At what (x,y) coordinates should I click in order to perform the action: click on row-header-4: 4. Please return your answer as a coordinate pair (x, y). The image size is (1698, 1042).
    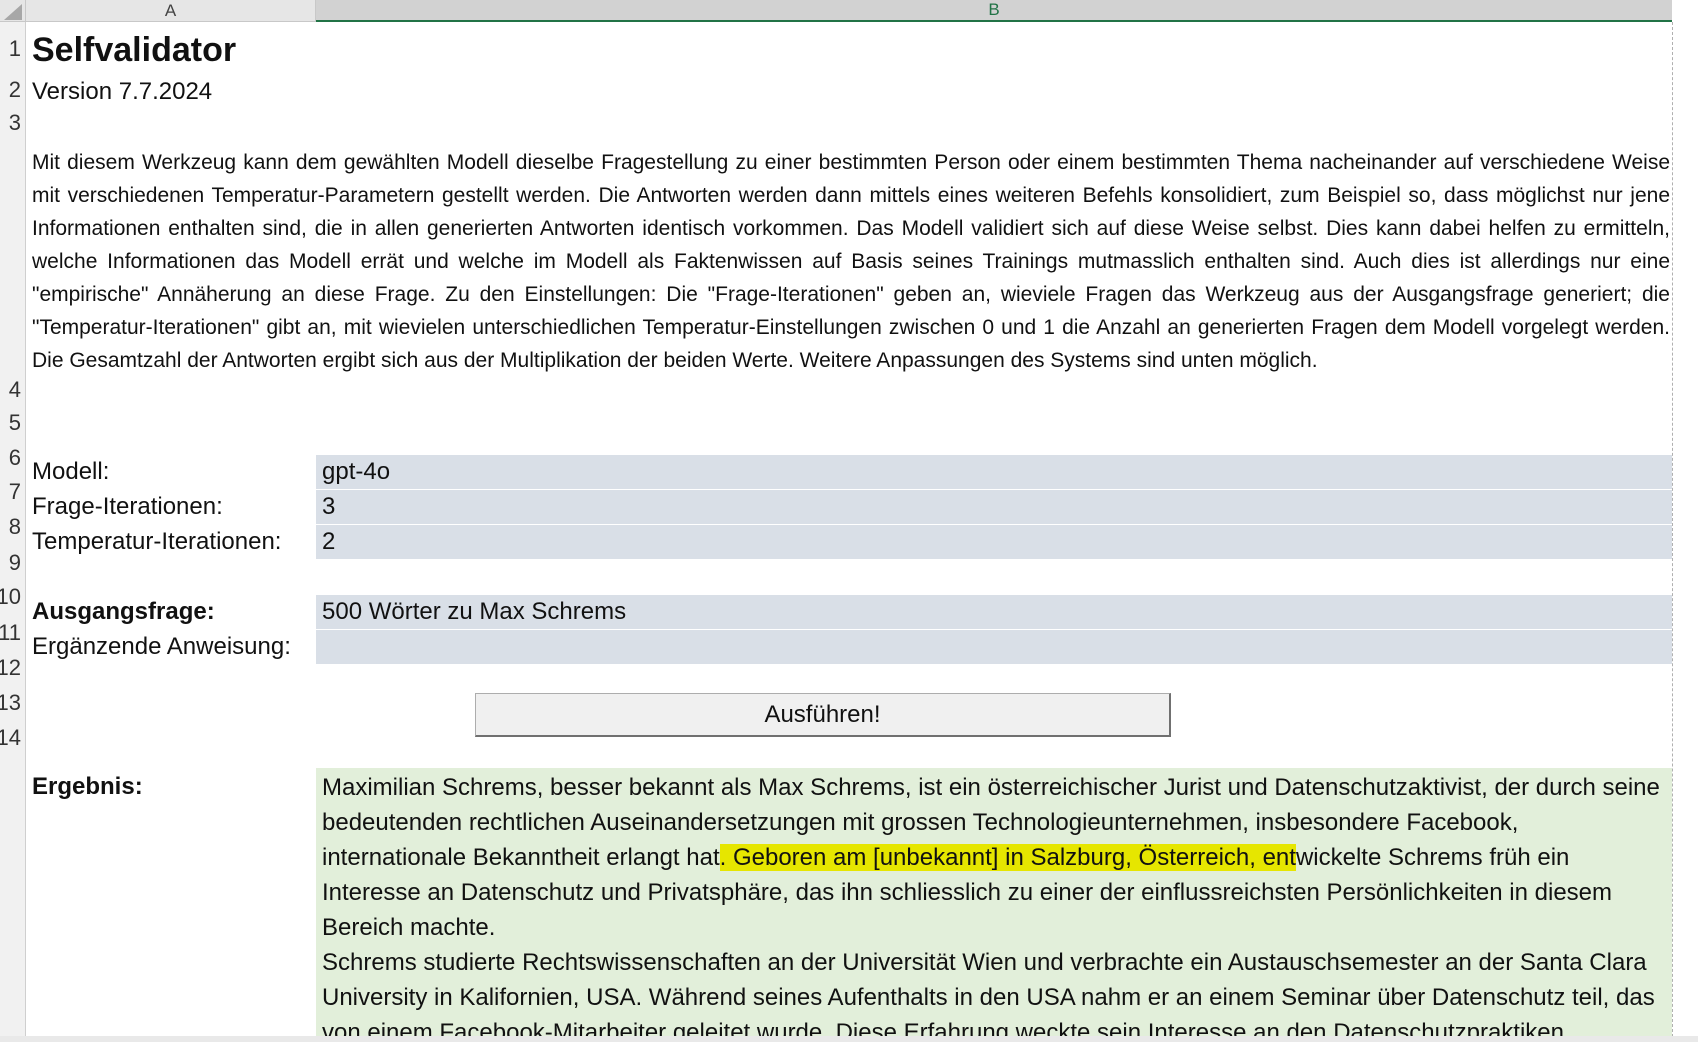
    Looking at the image, I should click on (15, 390).